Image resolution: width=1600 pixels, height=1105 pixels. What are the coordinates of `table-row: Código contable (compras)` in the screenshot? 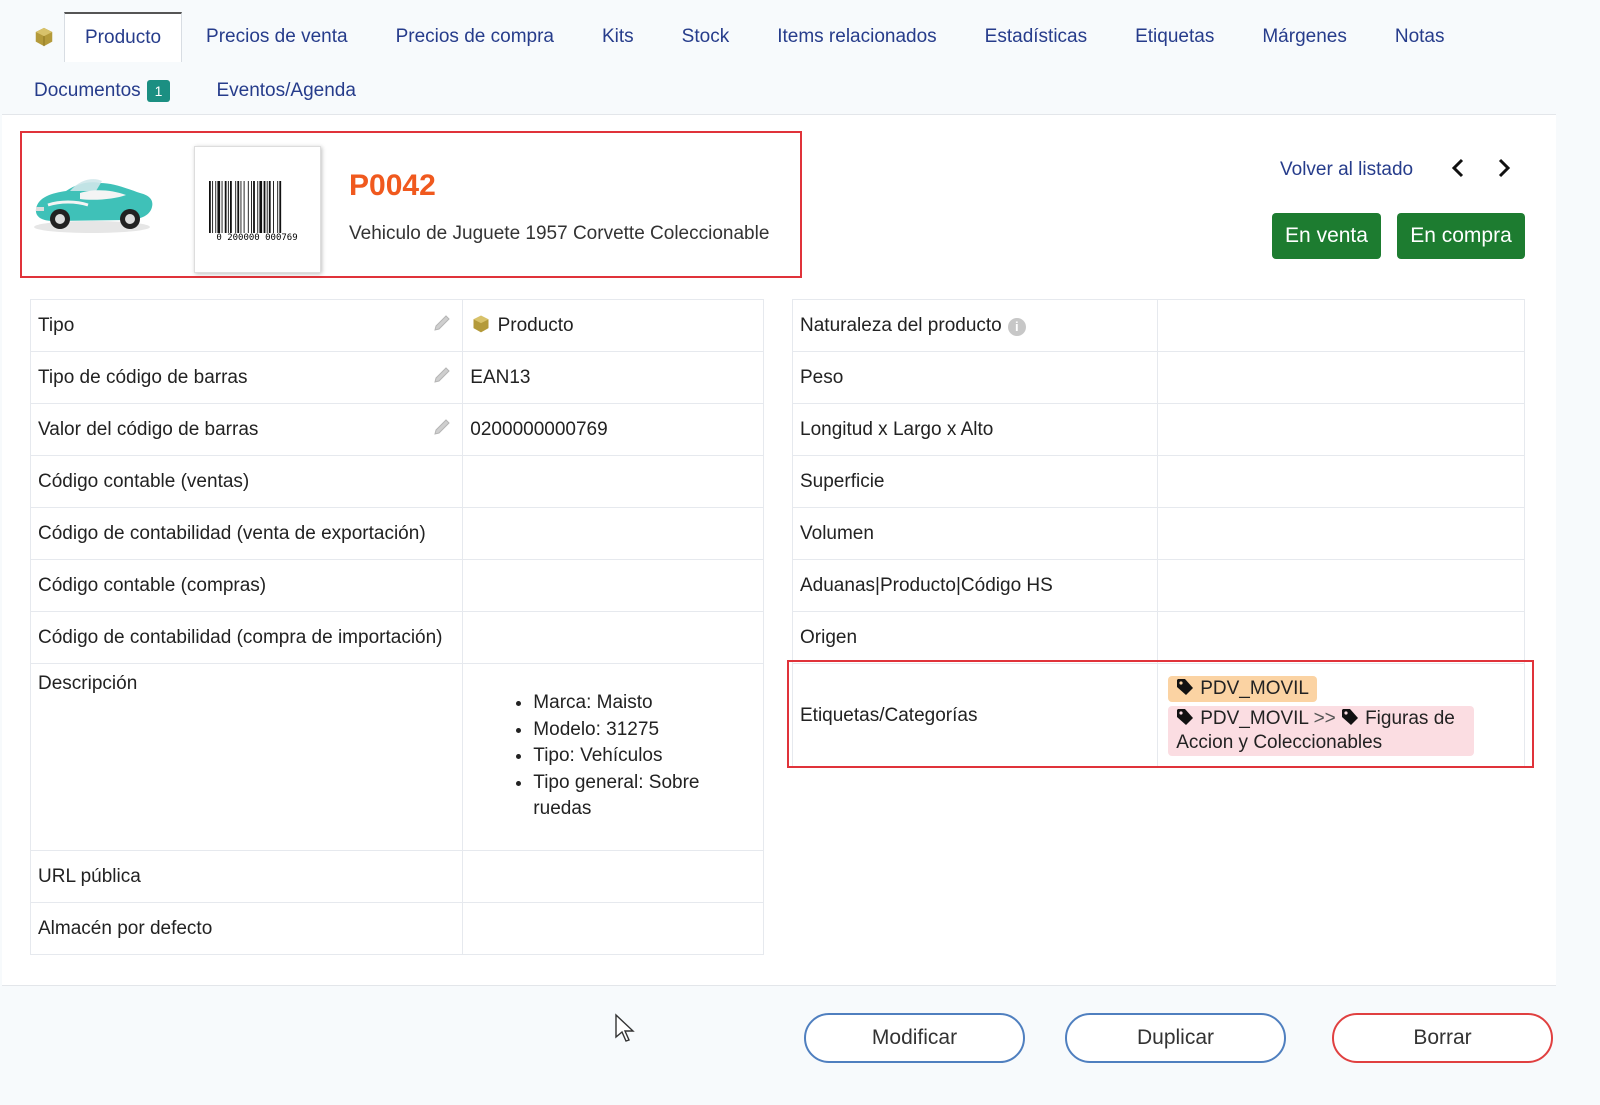 It's located at (396, 585).